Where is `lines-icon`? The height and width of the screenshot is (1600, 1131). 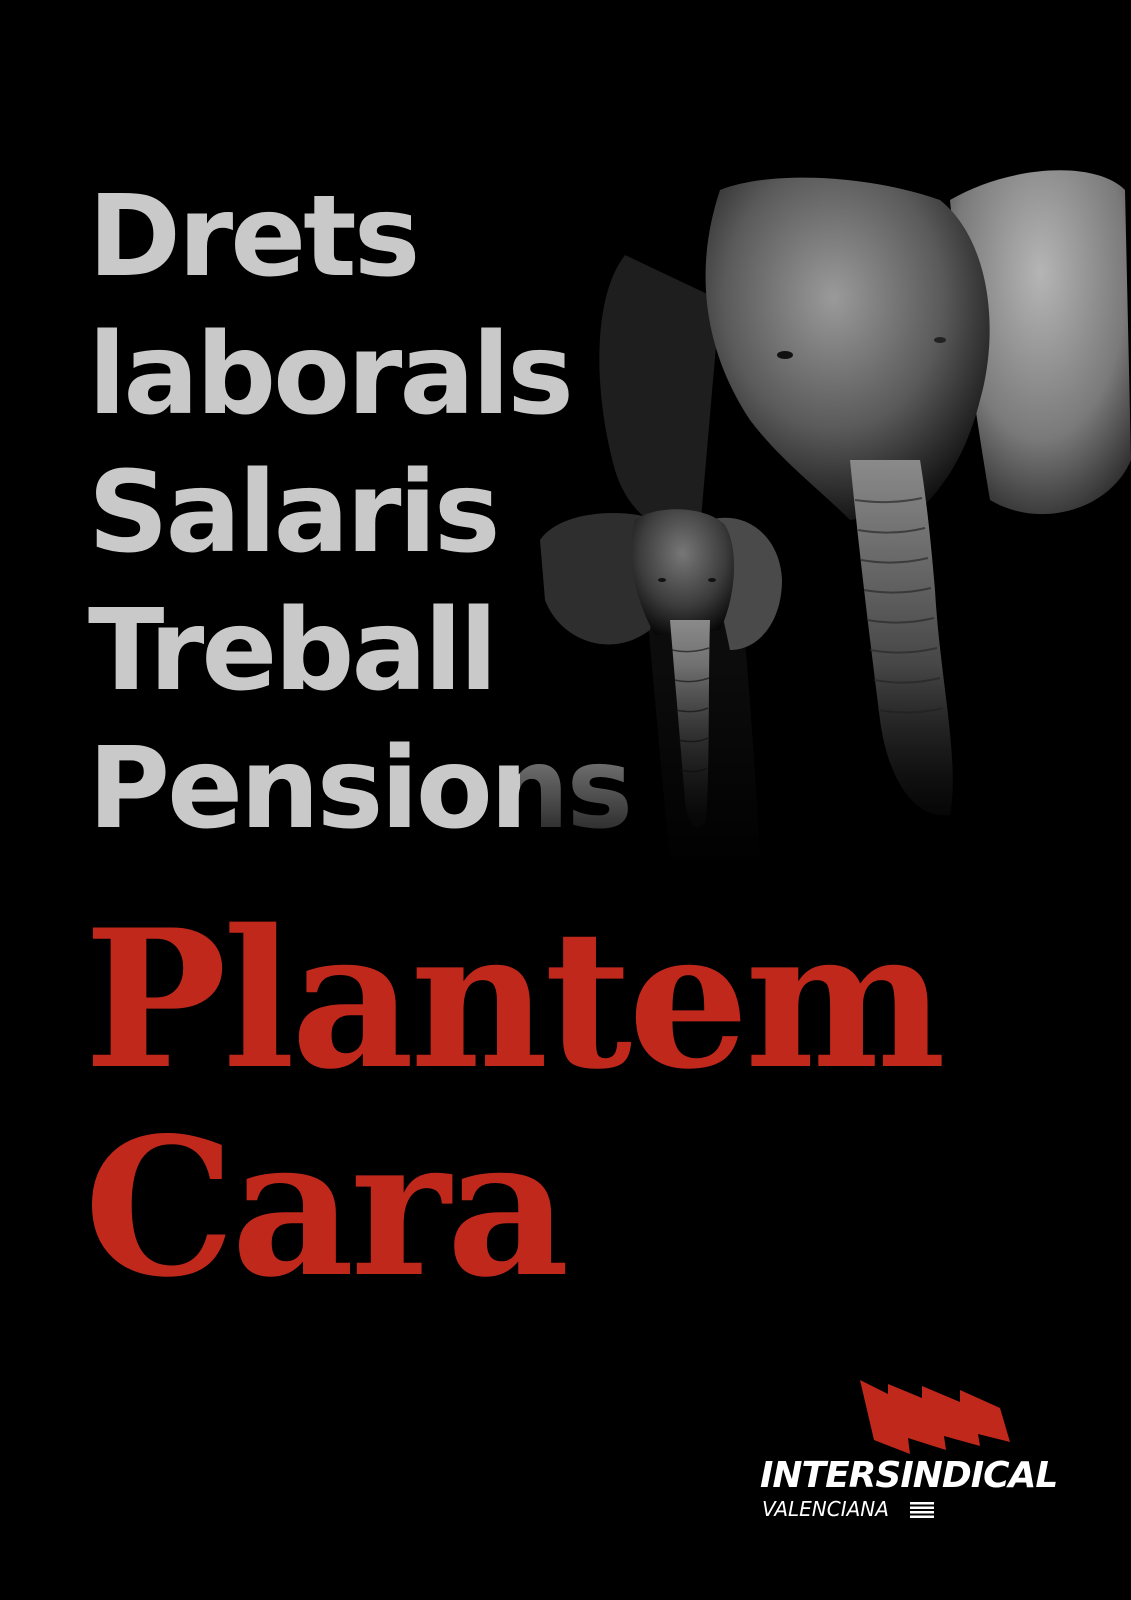
lines-icon is located at coordinates (922, 1510).